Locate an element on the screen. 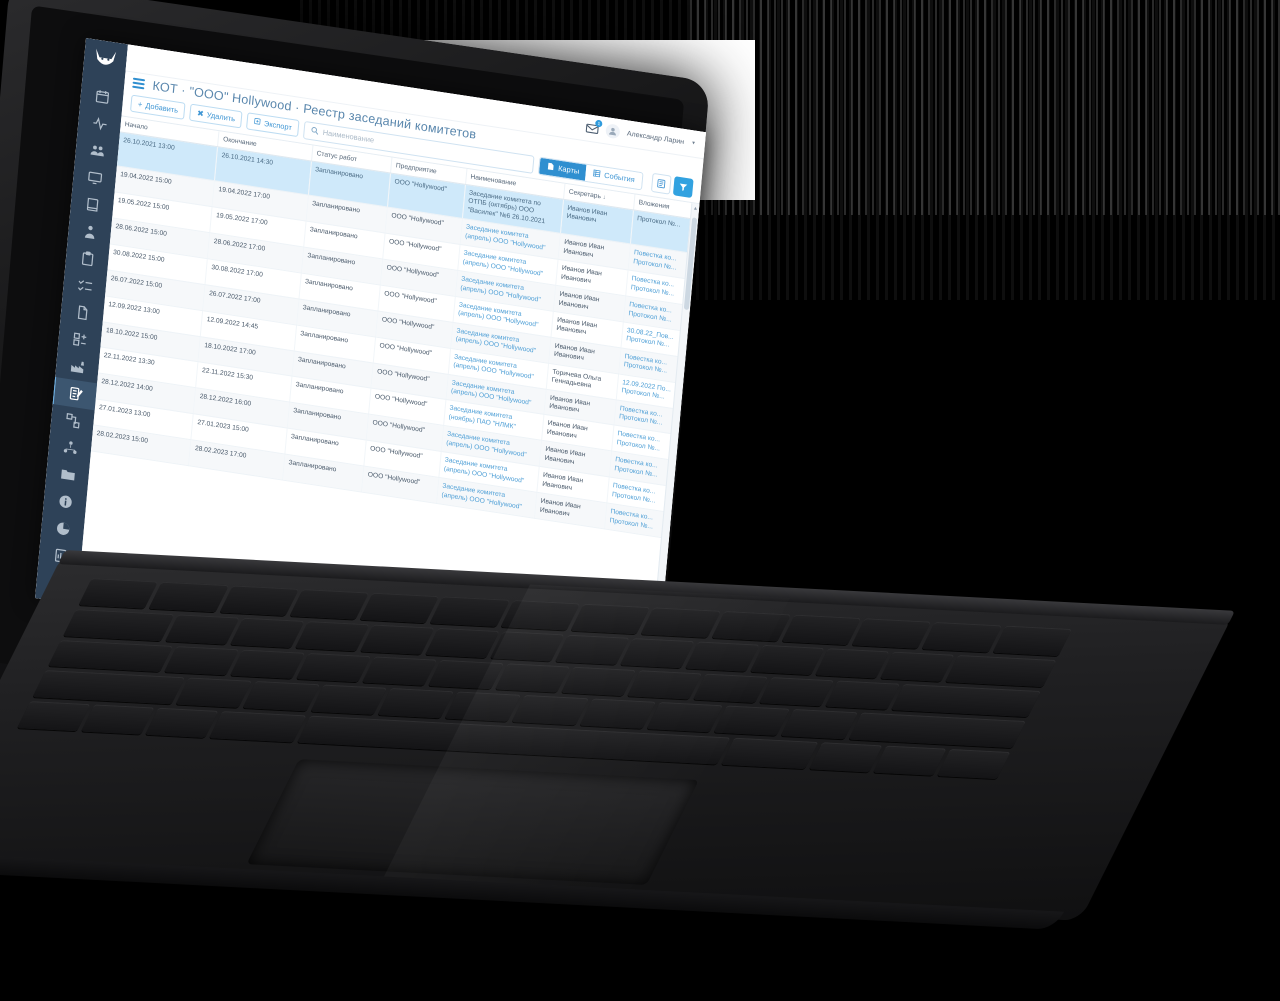 Image resolution: width=1280 pixels, height=1001 pixels. export-icon is located at coordinates (258, 122).